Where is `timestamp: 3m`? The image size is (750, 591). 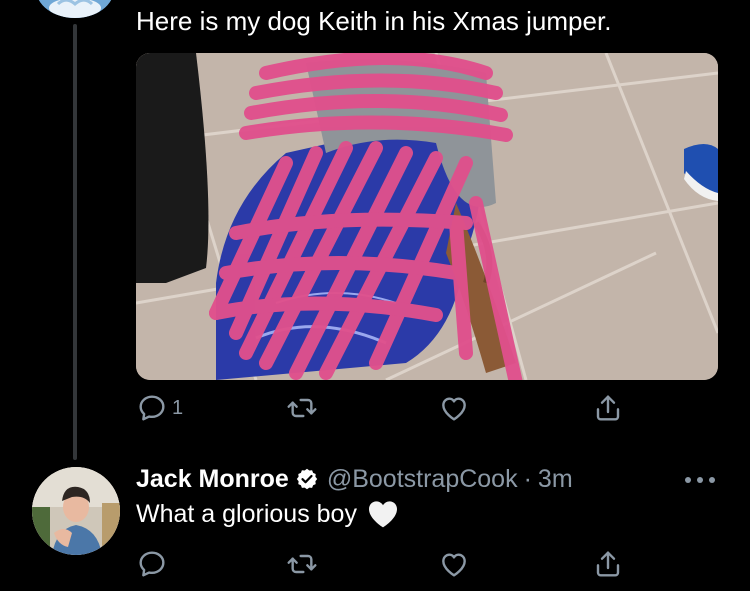 timestamp: 3m is located at coordinates (555, 479).